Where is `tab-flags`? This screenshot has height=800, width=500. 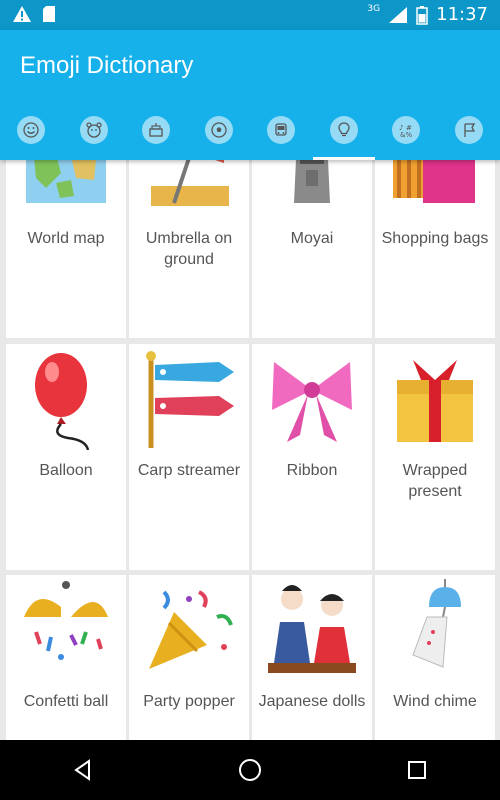
tab-flags is located at coordinates (469, 130).